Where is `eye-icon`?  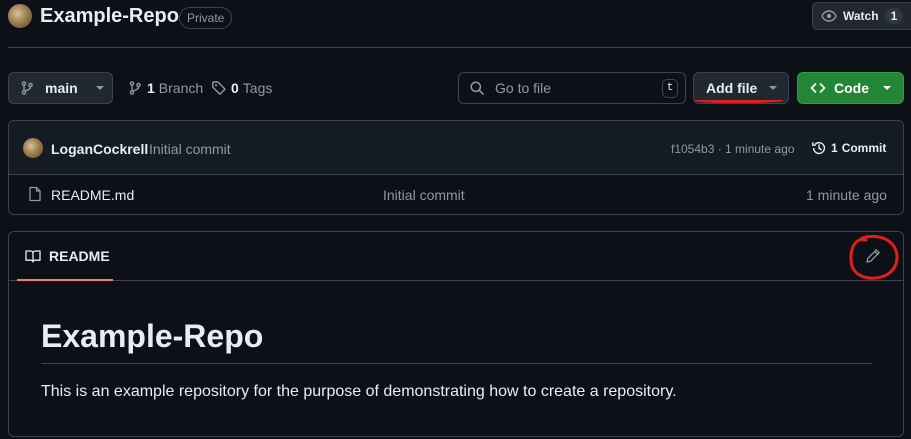
eye-icon is located at coordinates (829, 16).